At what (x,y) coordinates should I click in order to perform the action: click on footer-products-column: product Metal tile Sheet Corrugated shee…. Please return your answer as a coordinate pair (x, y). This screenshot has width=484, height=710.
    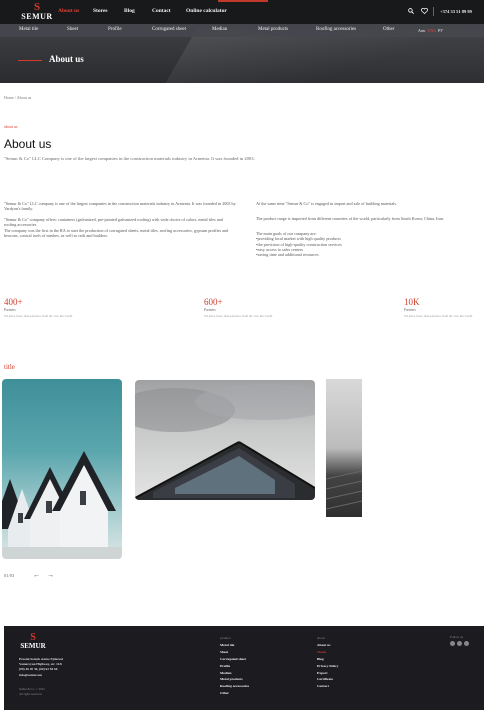
    Looking at the image, I should click on (234, 666).